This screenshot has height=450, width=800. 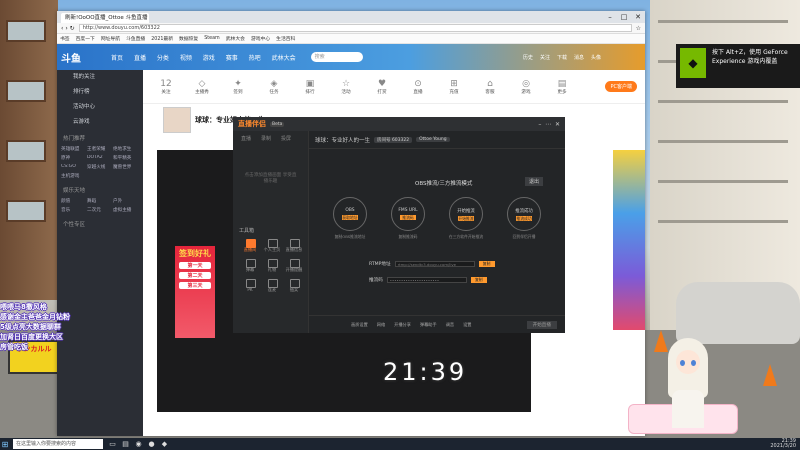 What do you see at coordinates (638, 17) in the screenshot?
I see `close-icon: ✕` at bounding box center [638, 17].